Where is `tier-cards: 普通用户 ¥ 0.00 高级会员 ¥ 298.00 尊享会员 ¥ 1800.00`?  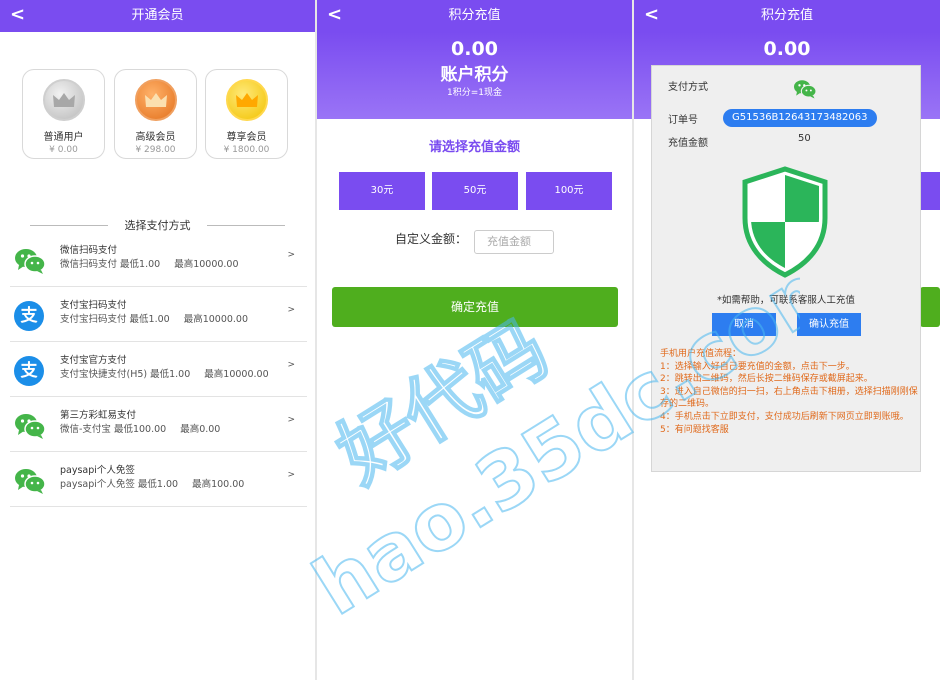 tier-cards: 普通用户 ¥ 0.00 高级会员 ¥ 298.00 尊享会员 ¥ 1800.00 is located at coordinates (158, 114).